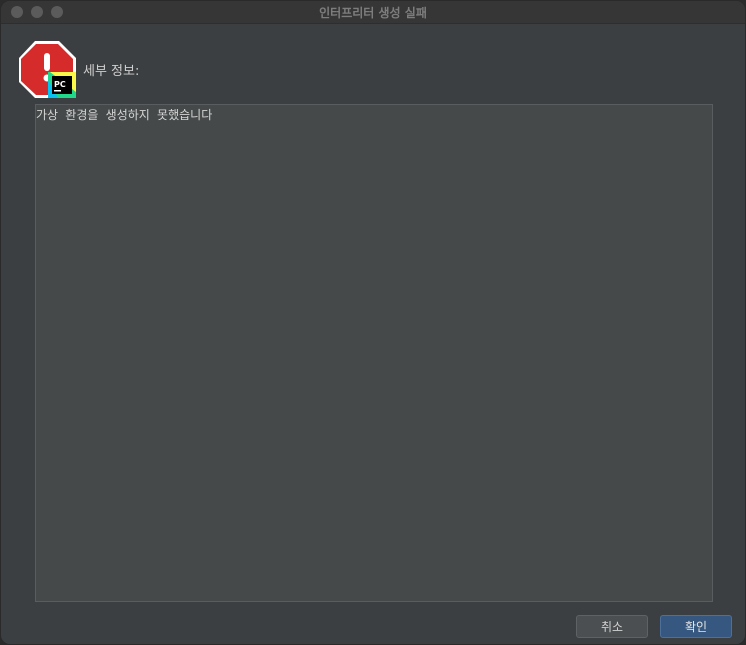  Describe the element at coordinates (612, 626) in the screenshot. I see `cancel-button: 취소` at that location.